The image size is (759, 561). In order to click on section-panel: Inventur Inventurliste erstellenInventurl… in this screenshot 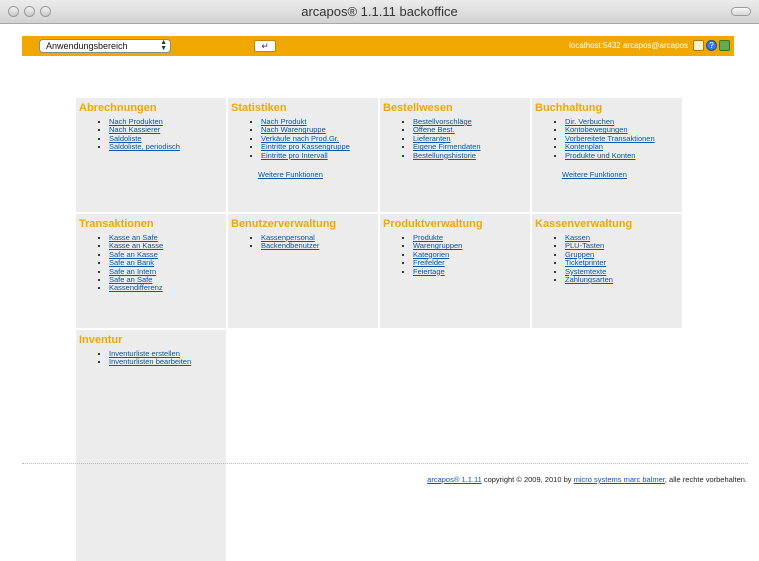, I will do `click(151, 445)`.